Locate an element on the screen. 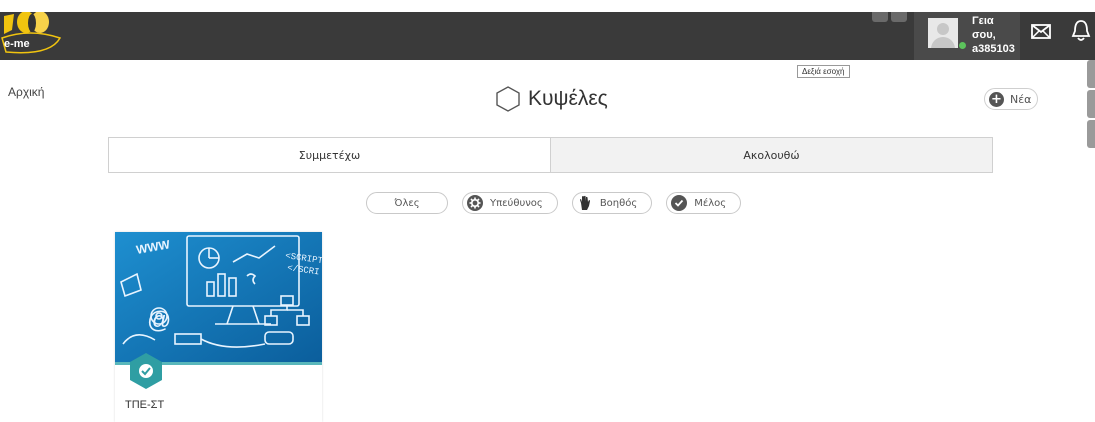 This screenshot has width=1095, height=422. top-bar: e-me Γεια σου, a385103 is located at coordinates (547, 35).